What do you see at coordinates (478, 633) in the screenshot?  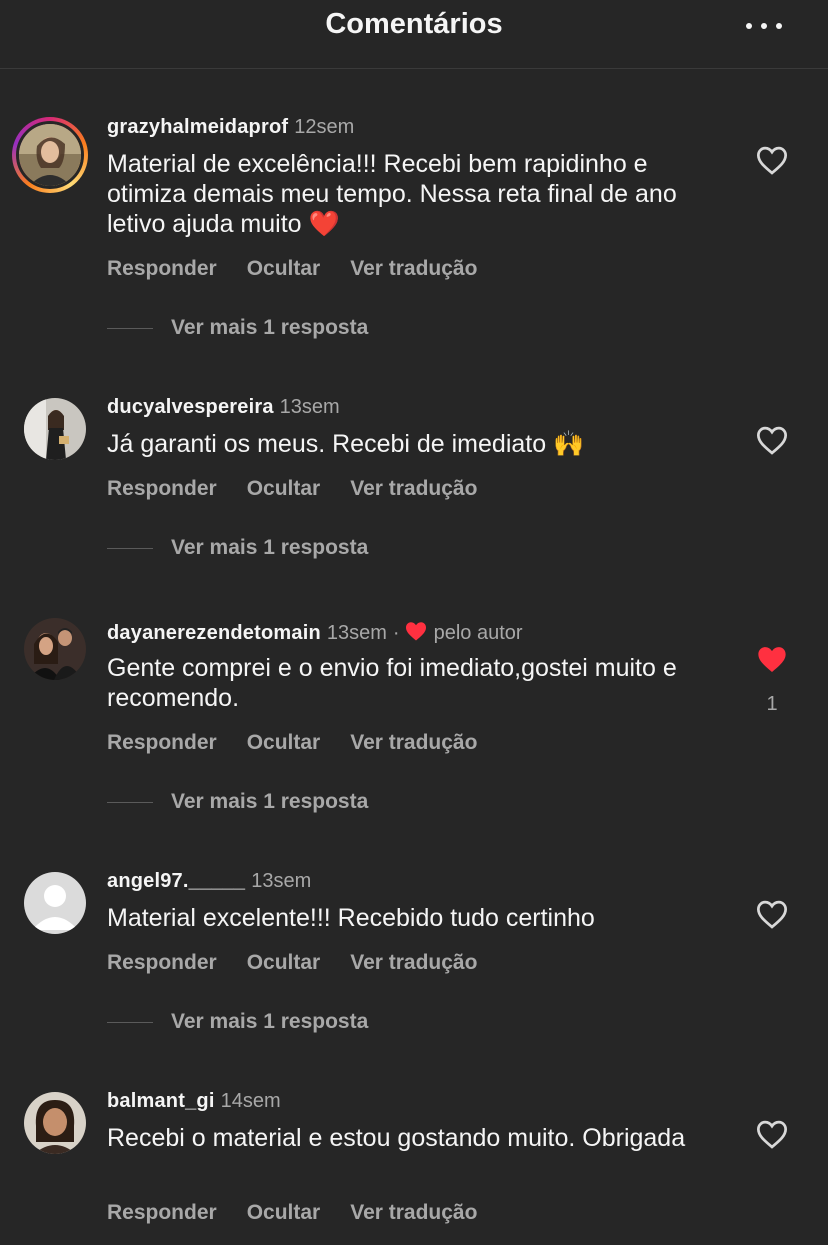 I see `liked-by-author-label: pelo autor` at bounding box center [478, 633].